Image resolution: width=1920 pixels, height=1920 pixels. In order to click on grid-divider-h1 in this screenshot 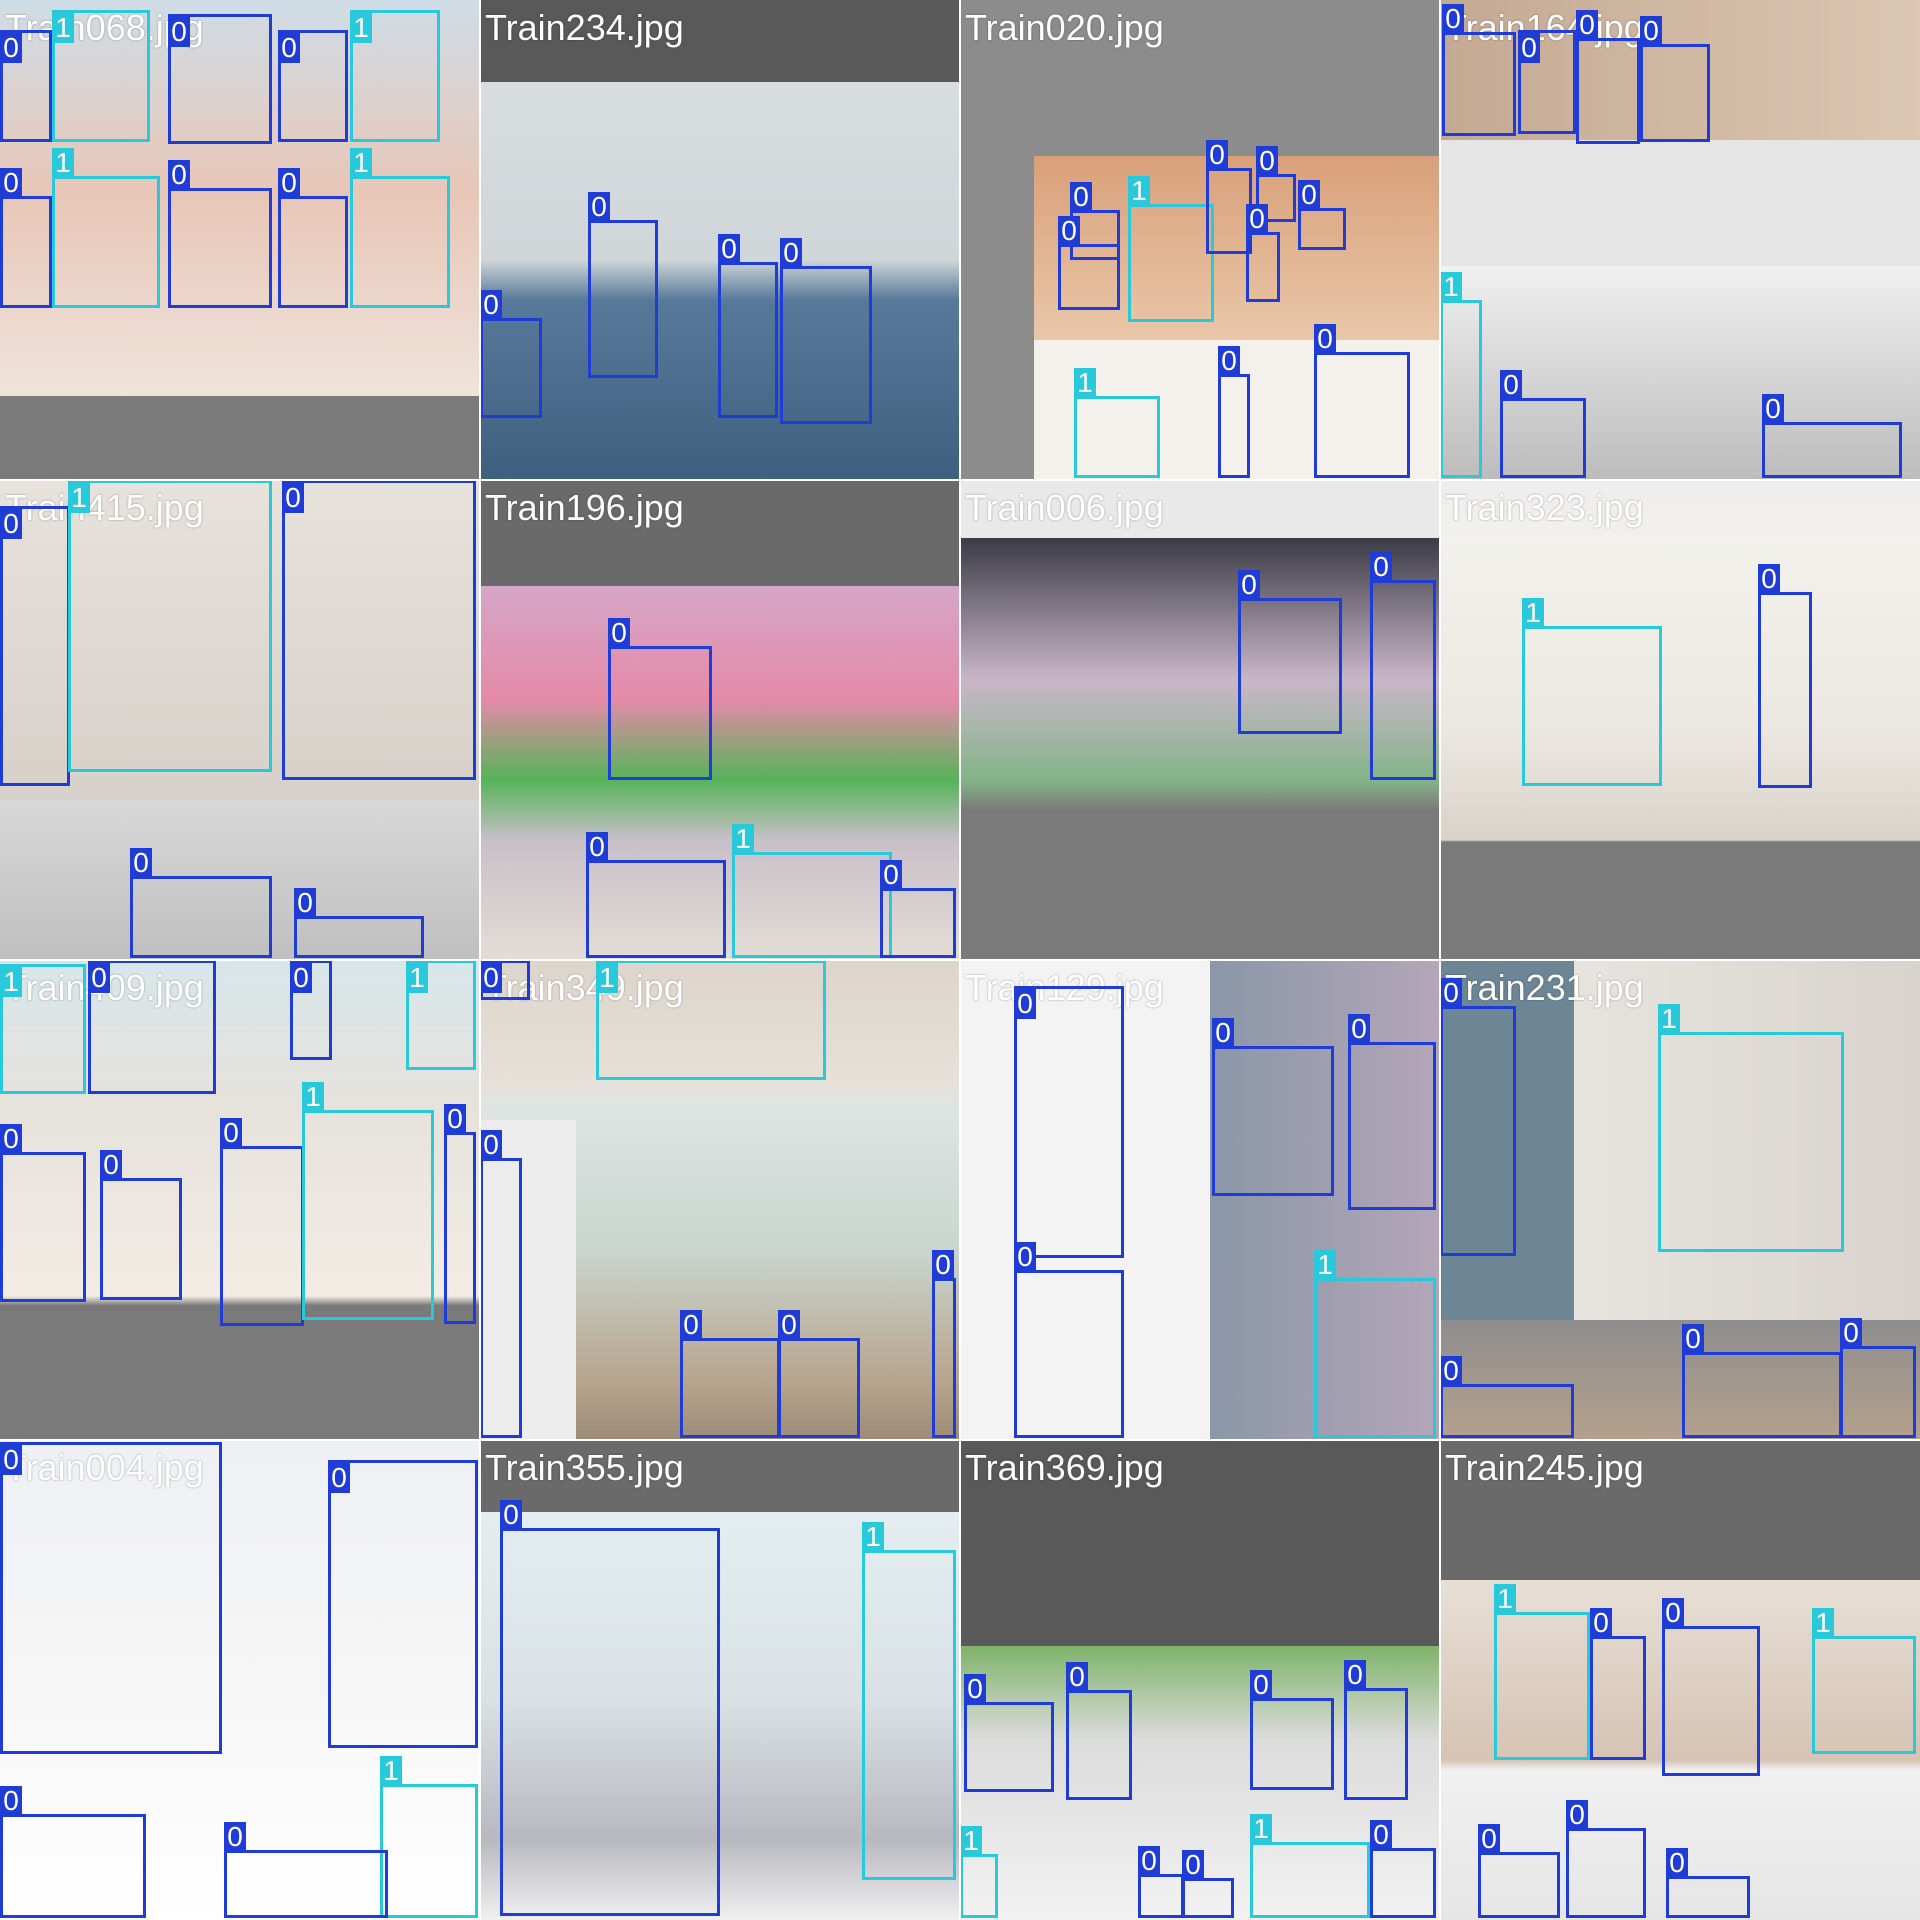, I will do `click(960, 480)`.